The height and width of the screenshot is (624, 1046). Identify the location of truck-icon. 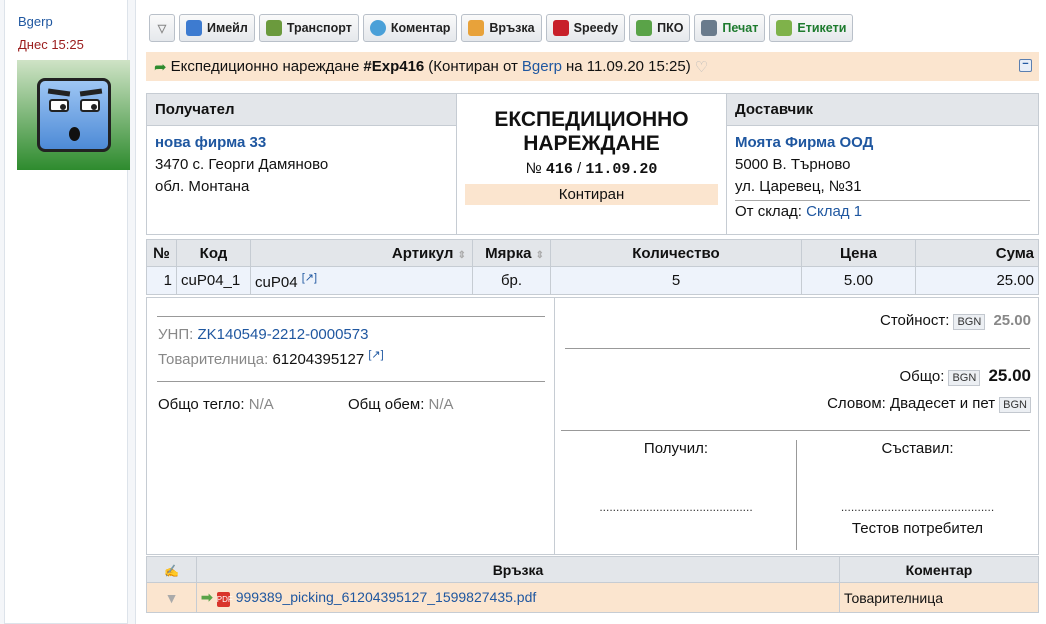
(273, 28).